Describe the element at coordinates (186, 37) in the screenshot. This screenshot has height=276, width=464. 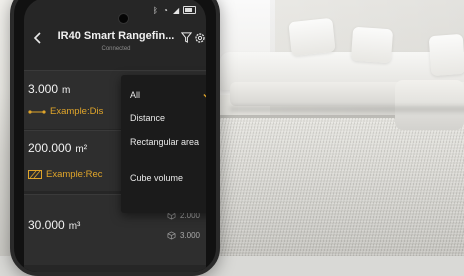
I see `filter-icon` at that location.